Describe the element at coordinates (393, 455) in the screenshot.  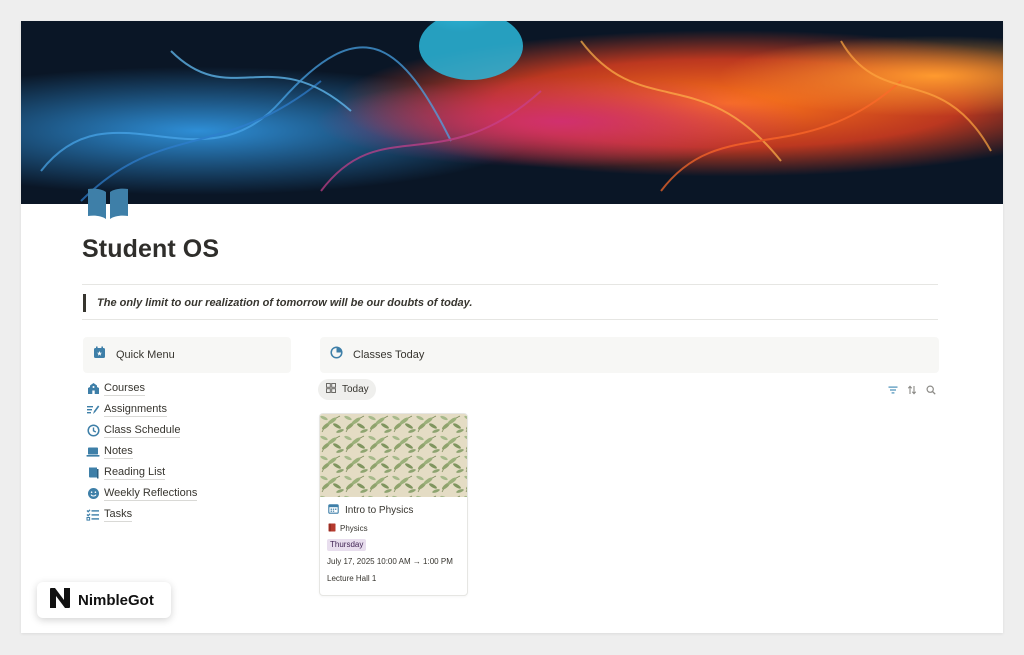
I see `card-cover-image` at that location.